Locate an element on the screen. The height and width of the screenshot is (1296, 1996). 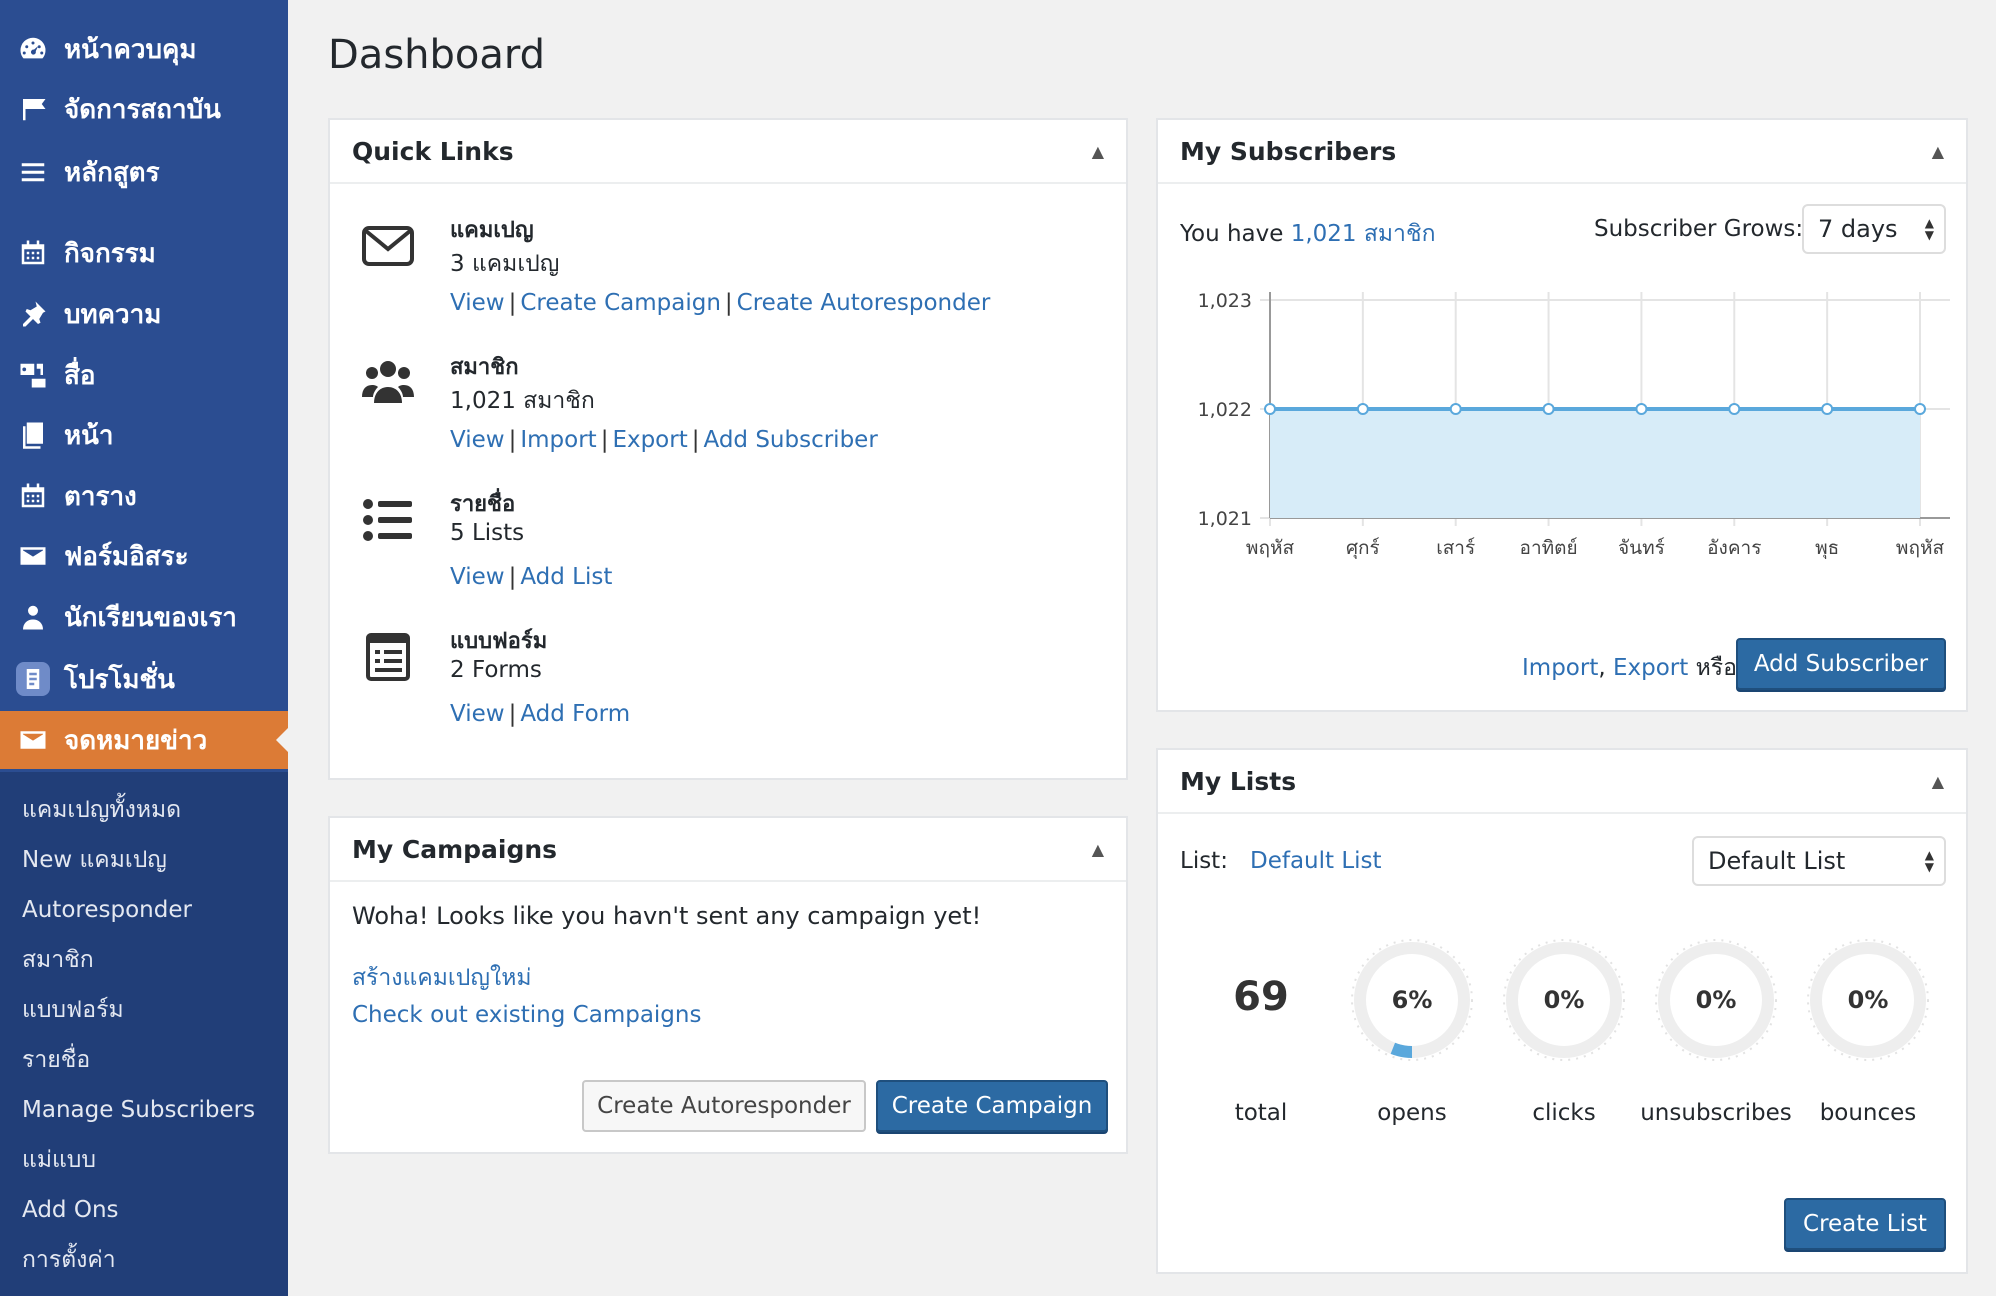
mail-icon is located at coordinates (33, 556).